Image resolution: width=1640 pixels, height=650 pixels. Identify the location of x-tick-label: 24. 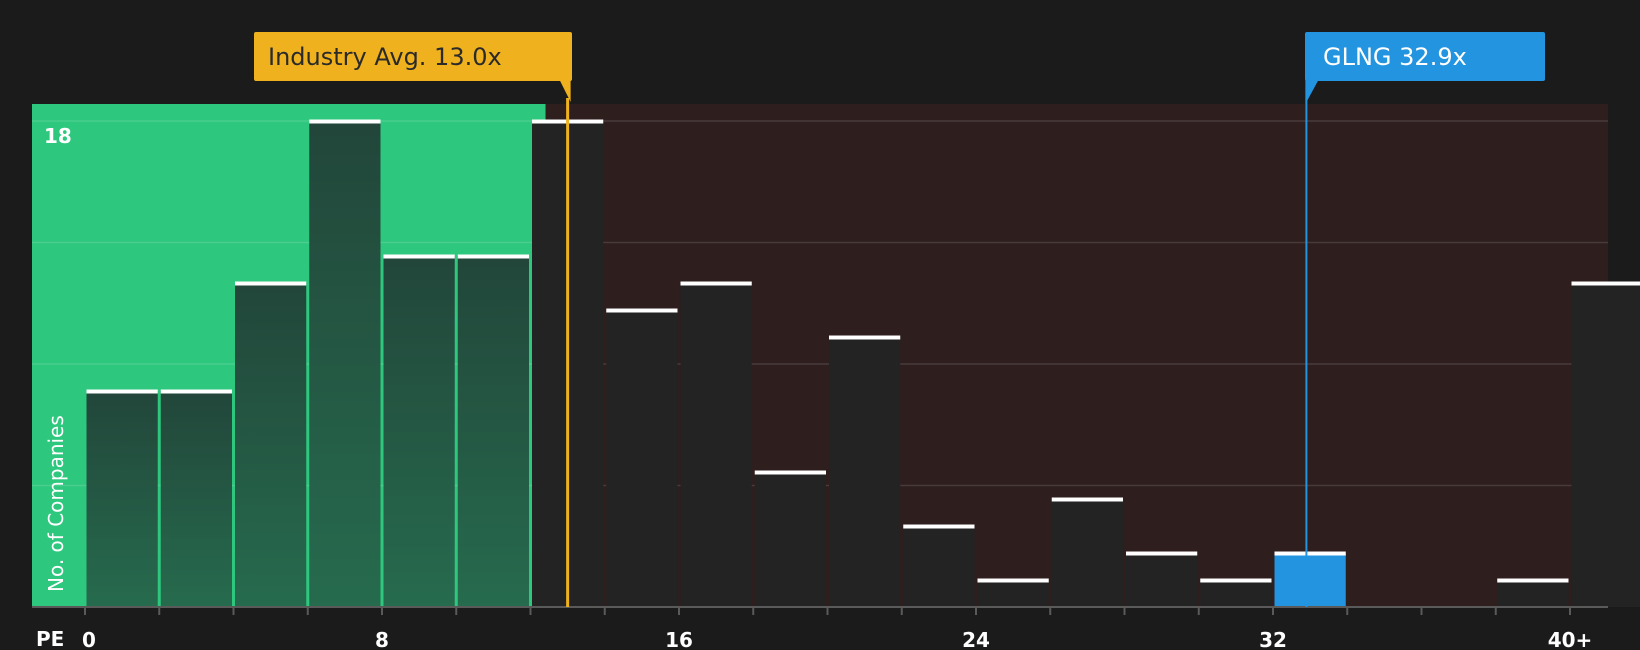
(976, 639).